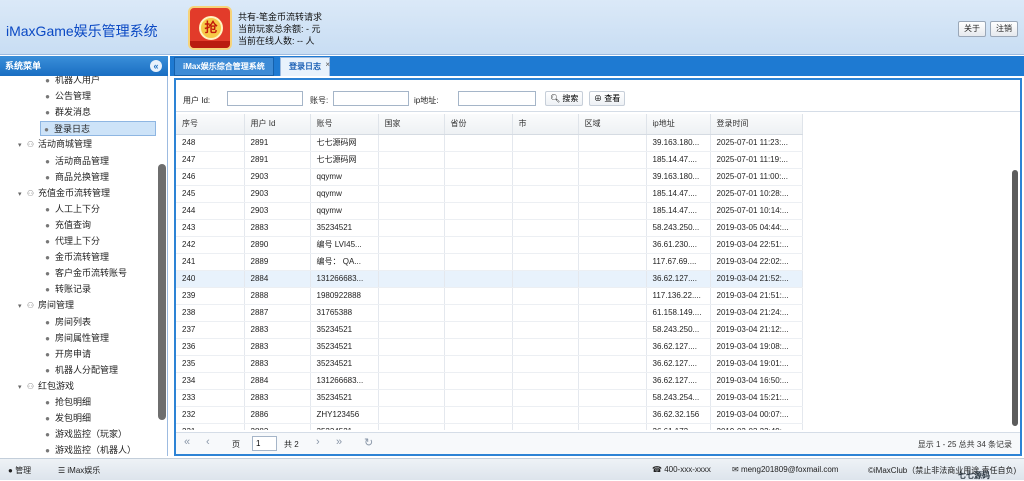 Image resolution: width=1024 pixels, height=481 pixels. I want to click on total-pages: 共 2, so click(291, 444).